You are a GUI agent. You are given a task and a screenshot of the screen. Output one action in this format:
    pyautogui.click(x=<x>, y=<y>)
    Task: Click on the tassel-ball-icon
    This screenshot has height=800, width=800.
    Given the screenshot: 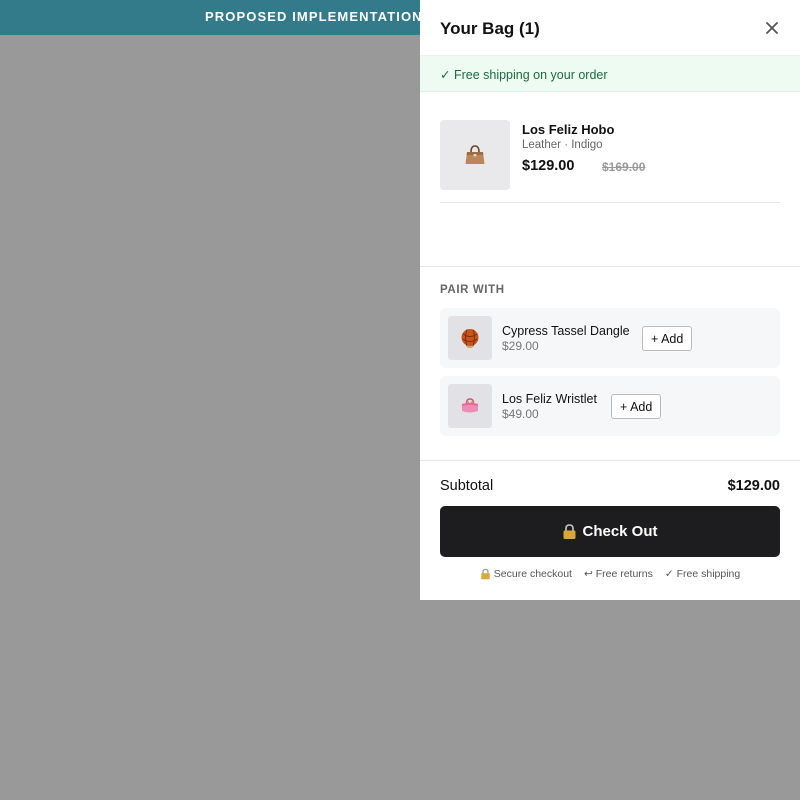 What is the action you would take?
    pyautogui.click(x=470, y=338)
    